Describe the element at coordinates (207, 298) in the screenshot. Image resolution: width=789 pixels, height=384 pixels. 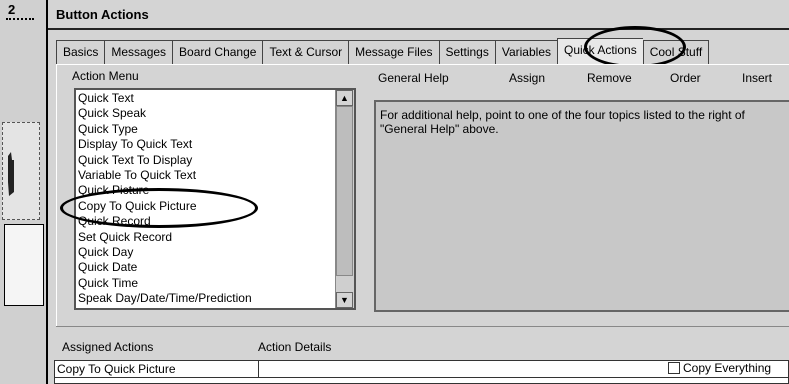
I see `list-item: Speak Day/Date/Time/Prediction` at that location.